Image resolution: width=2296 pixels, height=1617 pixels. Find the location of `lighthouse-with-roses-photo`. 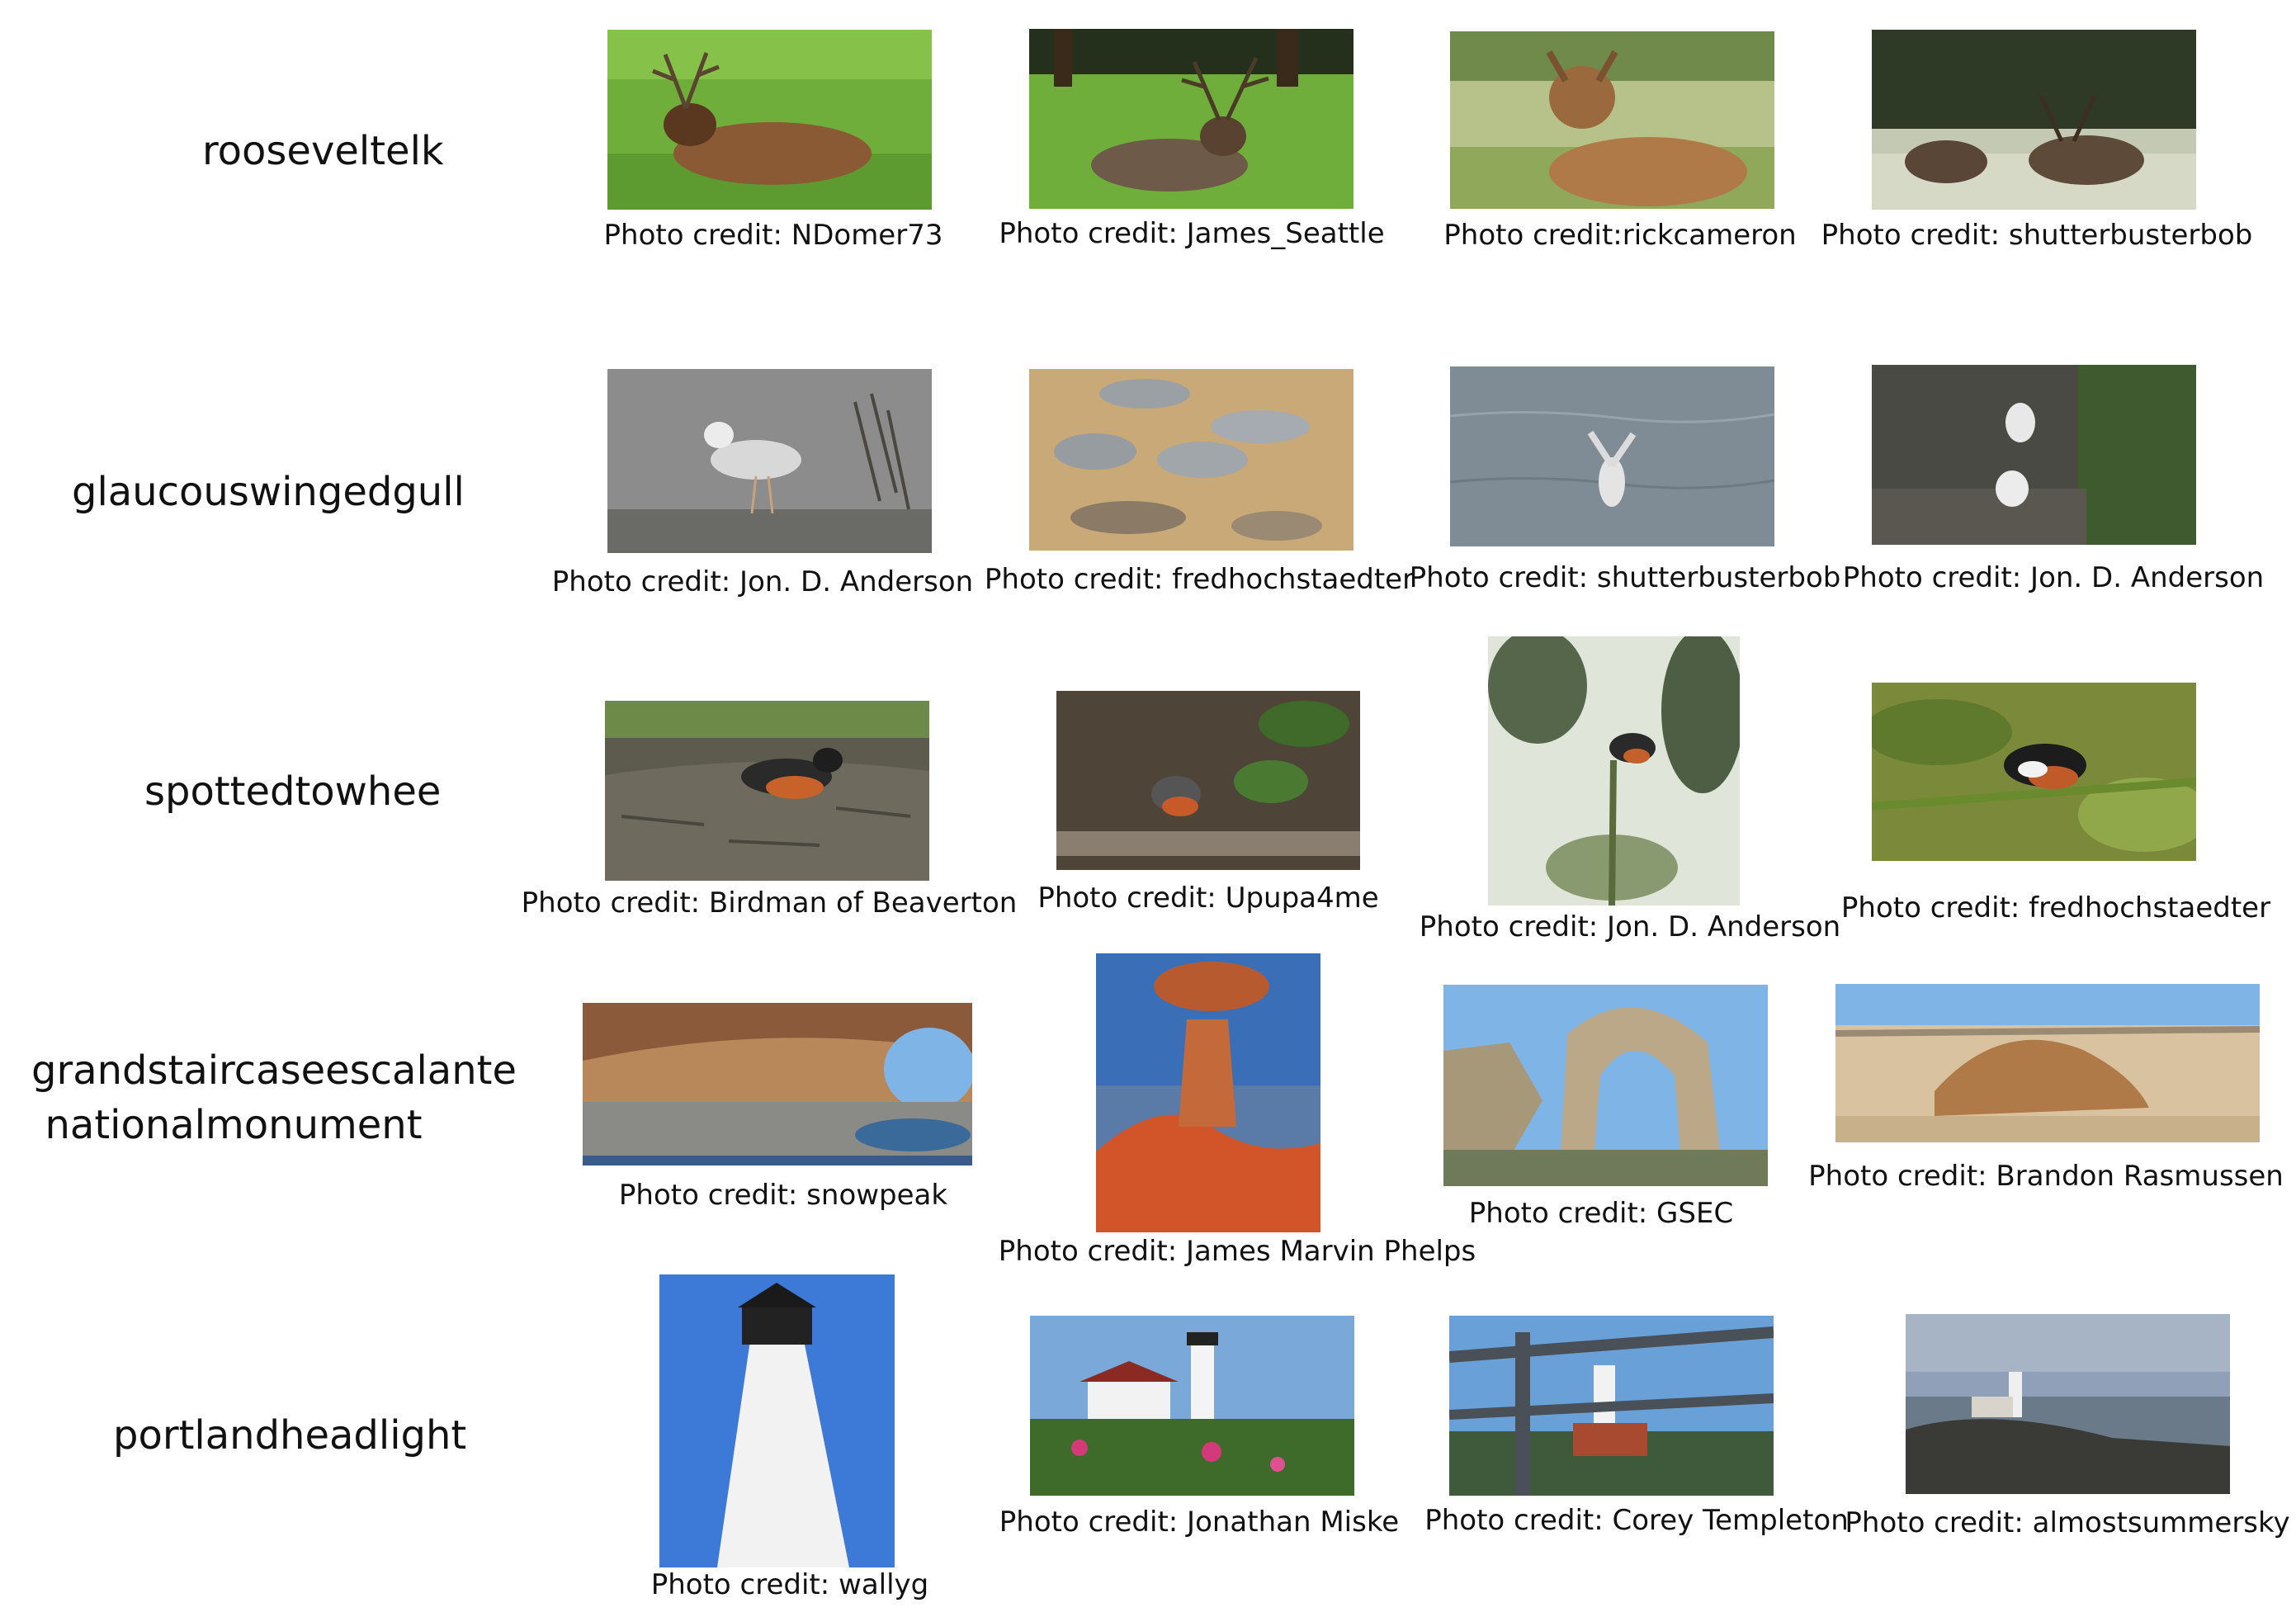

lighthouse-with-roses-photo is located at coordinates (1192, 1406).